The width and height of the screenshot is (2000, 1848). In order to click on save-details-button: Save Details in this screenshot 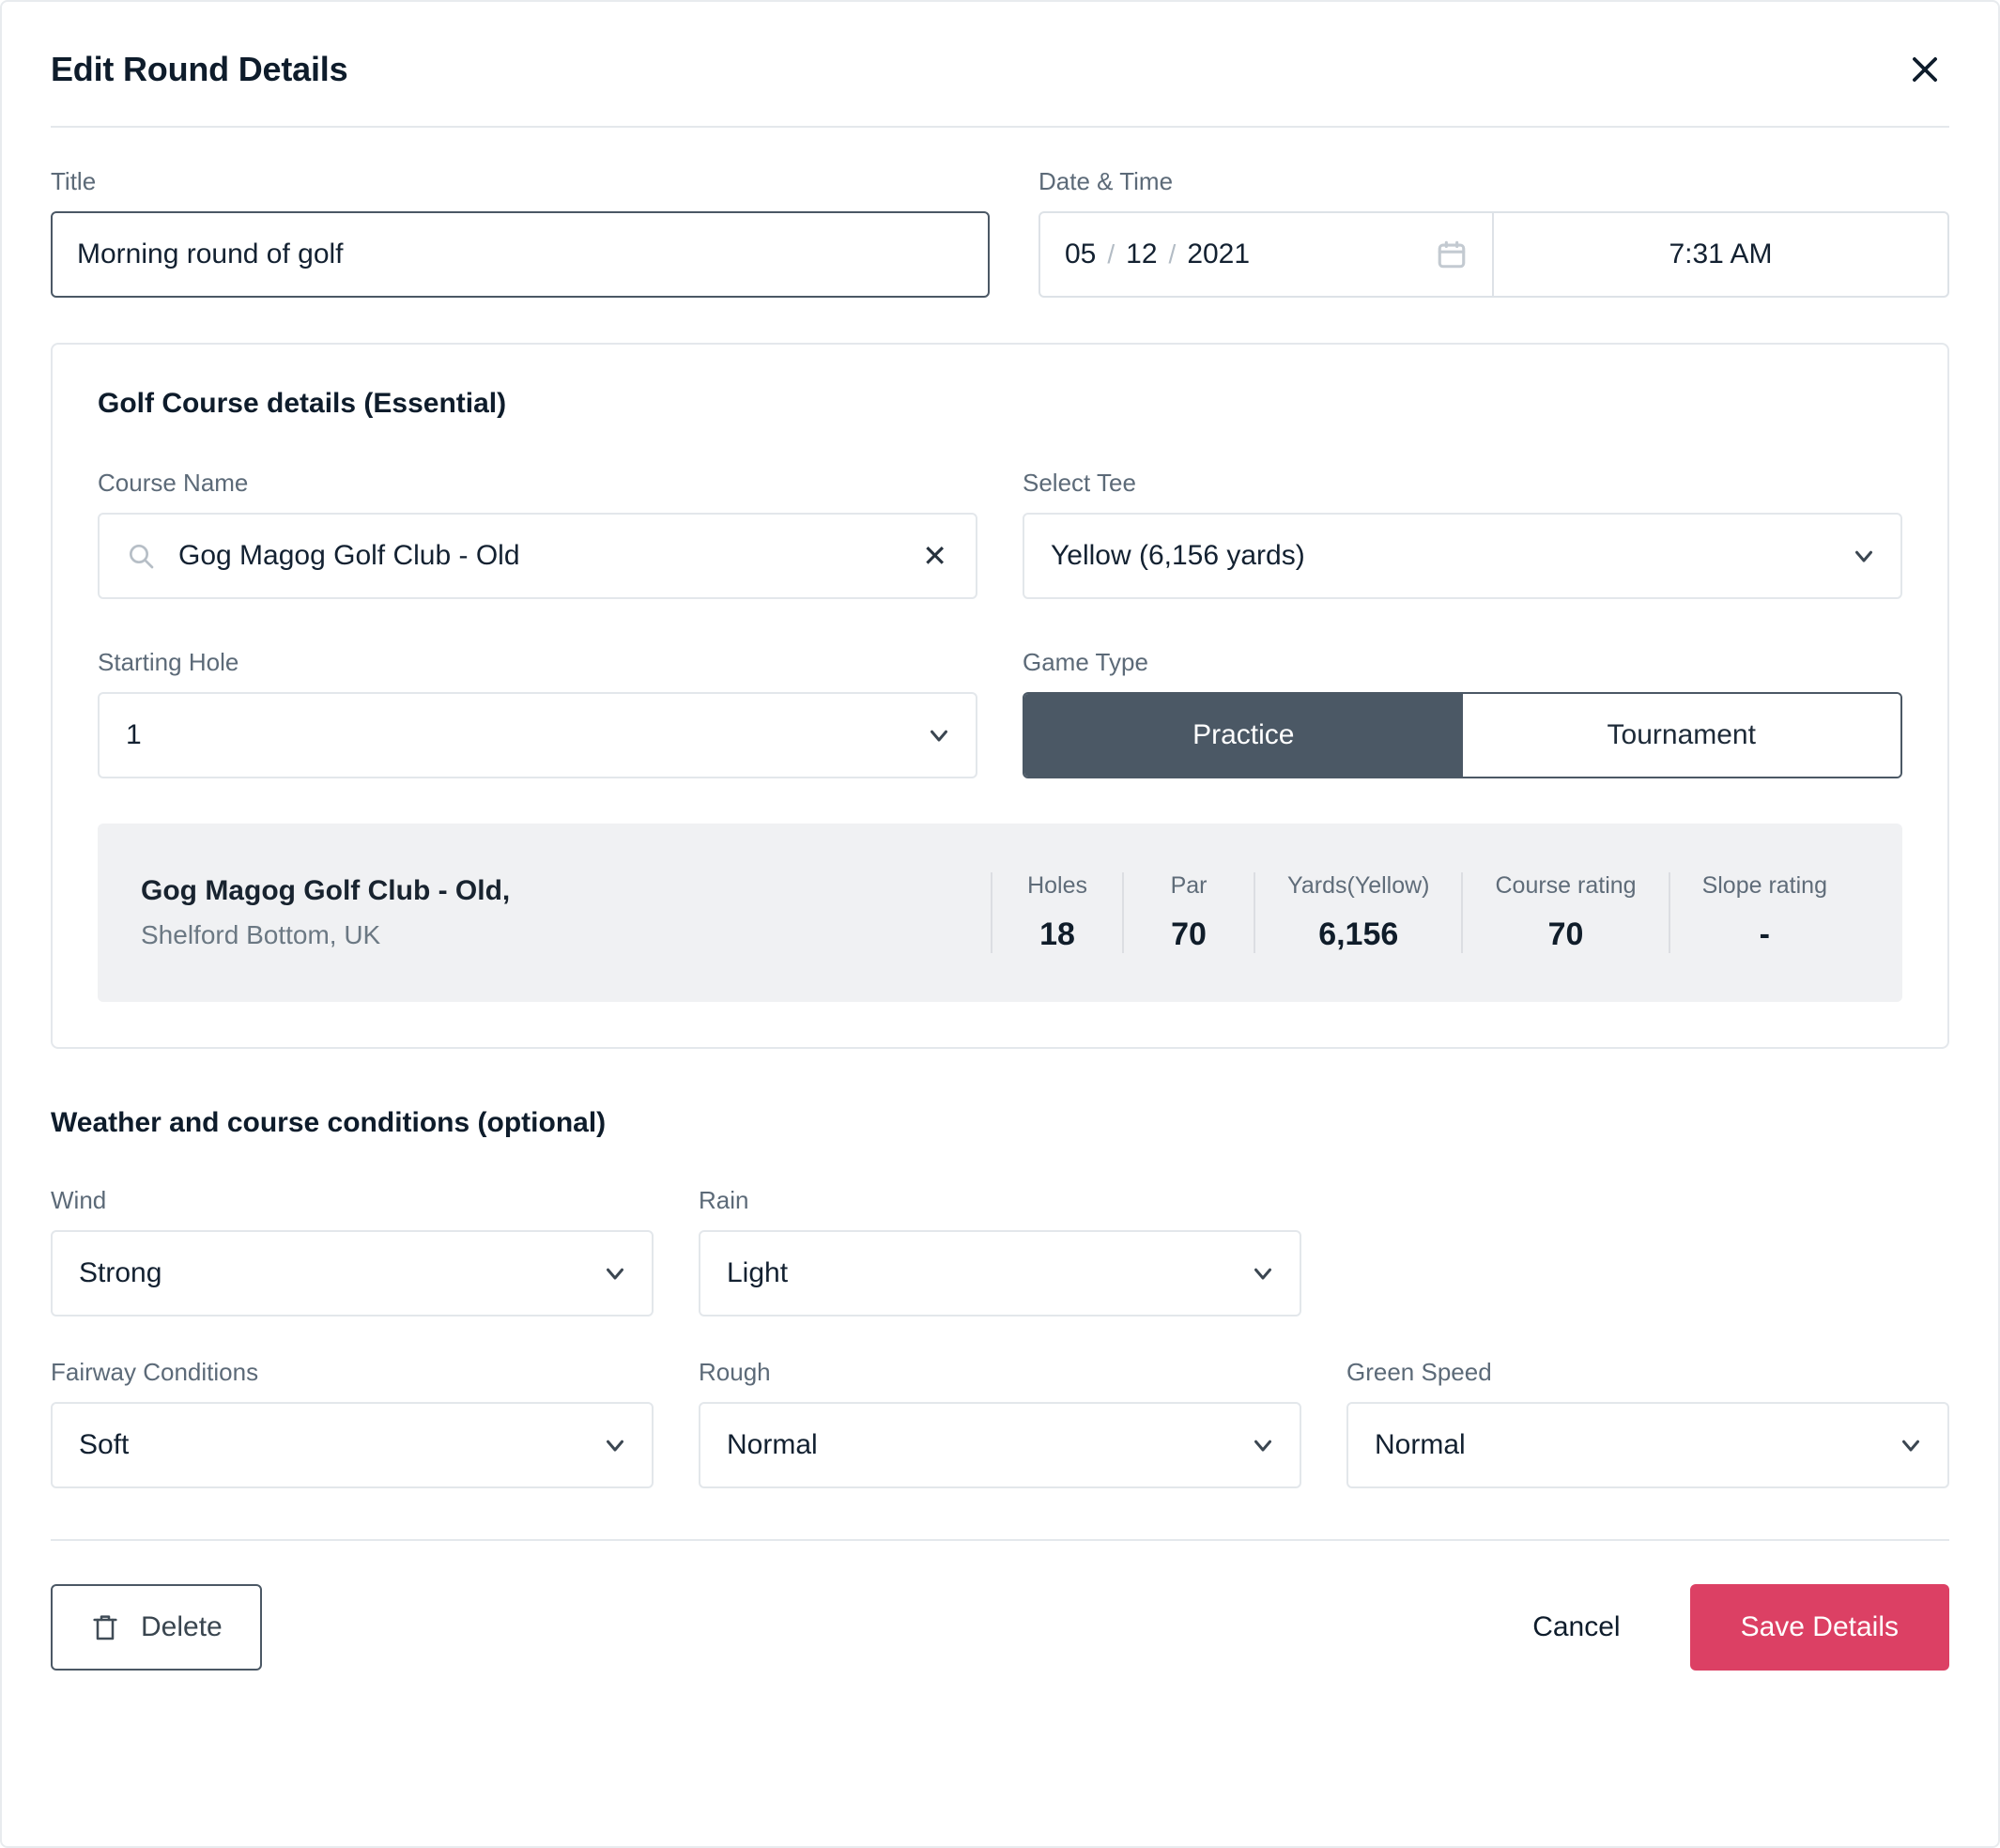, I will do `click(1819, 1627)`.